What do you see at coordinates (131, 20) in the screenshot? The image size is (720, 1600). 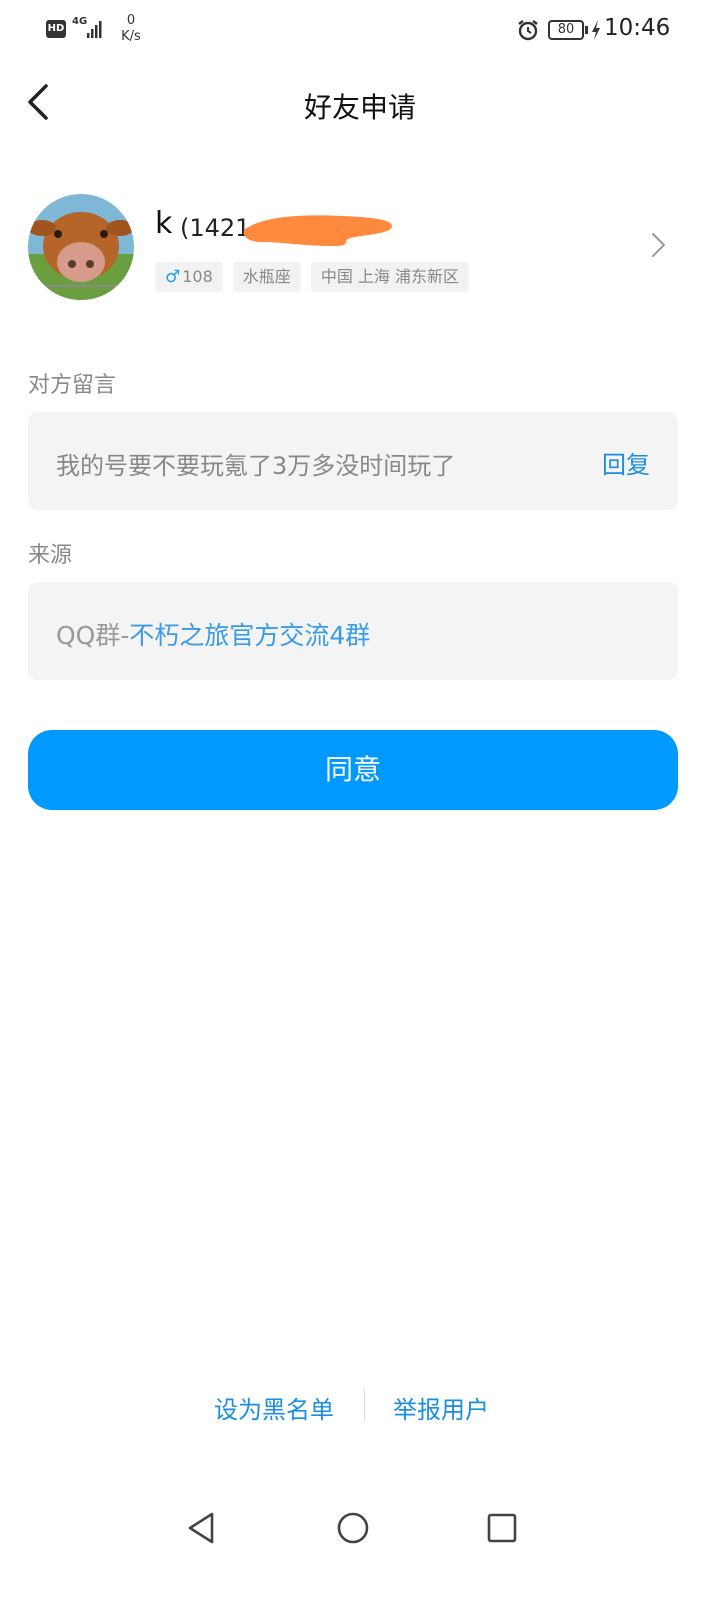 I see `speed-value: 0` at bounding box center [131, 20].